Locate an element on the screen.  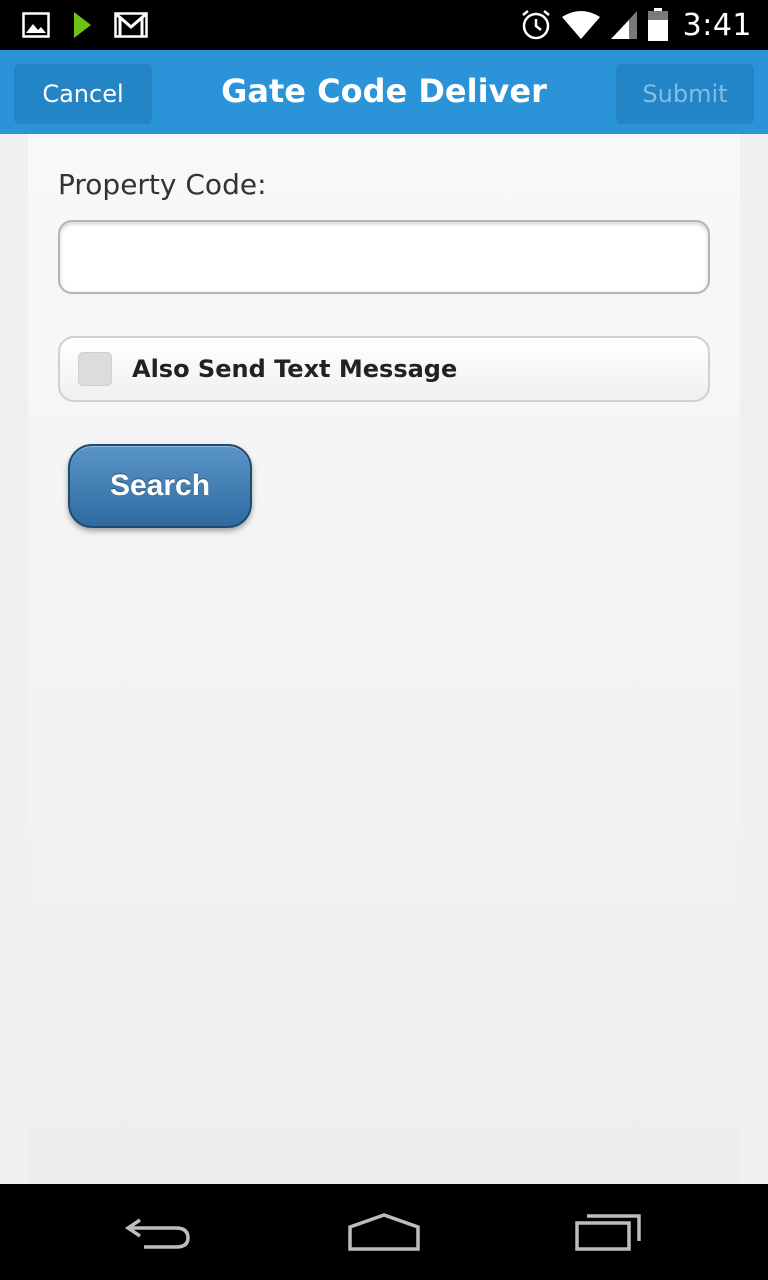
property-code-input is located at coordinates (384, 257).